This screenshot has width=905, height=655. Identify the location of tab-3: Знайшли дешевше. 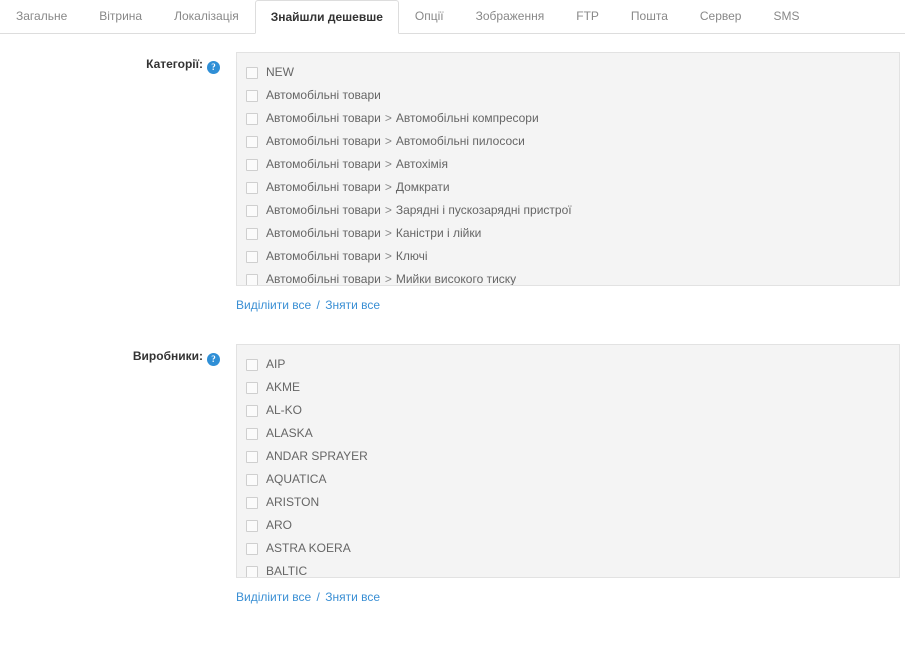
(326, 17).